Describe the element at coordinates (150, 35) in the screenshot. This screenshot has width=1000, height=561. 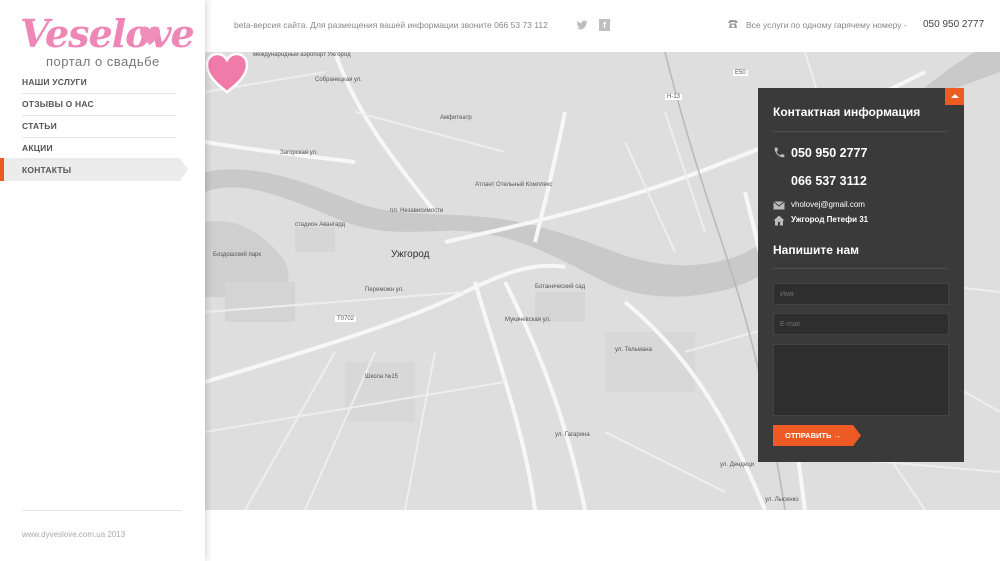
I see `heart-icon` at that location.